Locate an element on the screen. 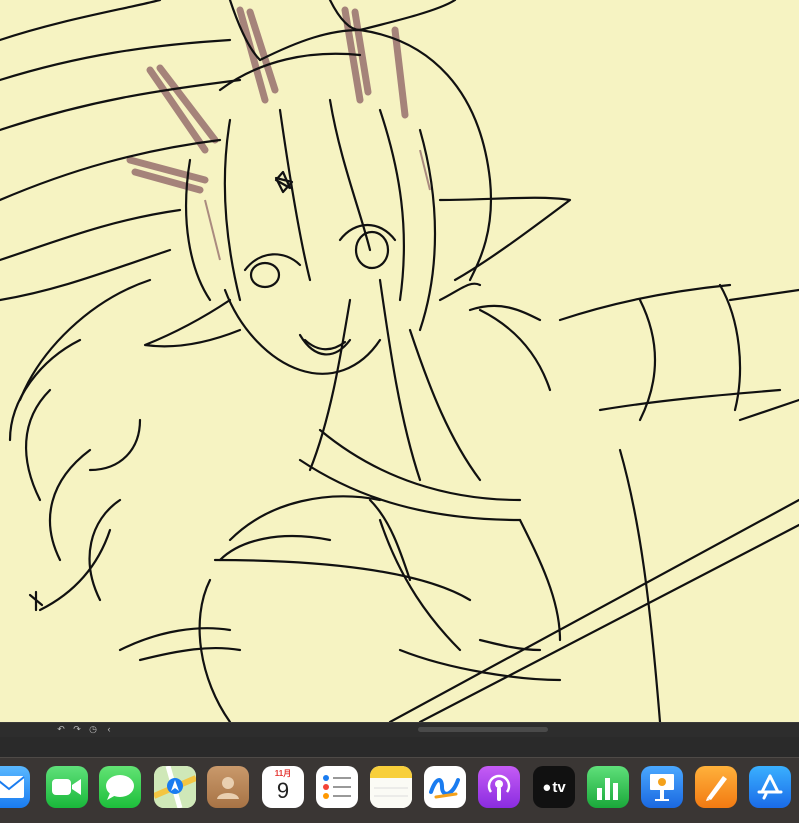 This screenshot has height=823, width=799. dock-app-facetime is located at coordinates (67, 787).